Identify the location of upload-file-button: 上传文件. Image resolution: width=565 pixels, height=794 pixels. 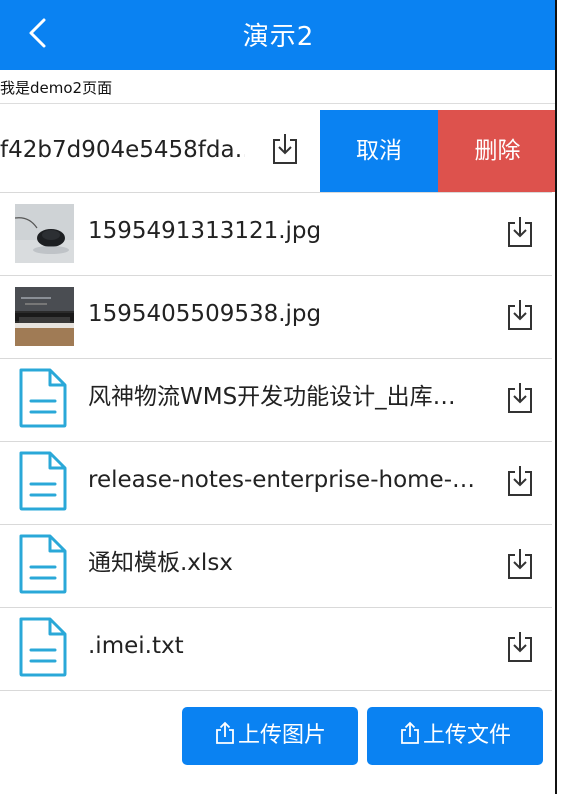
(455, 736).